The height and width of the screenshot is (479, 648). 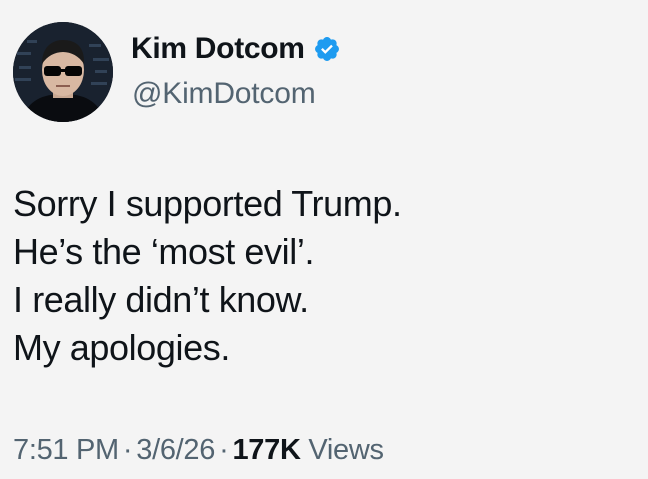 I want to click on post-metadata: 7:51 PM · 3/6/26 · 177K Views, so click(x=198, y=450).